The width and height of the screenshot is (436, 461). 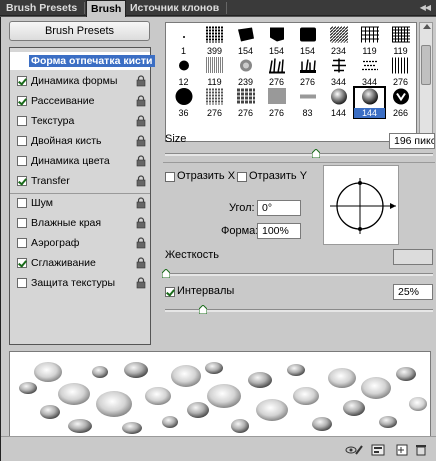 What do you see at coordinates (80, 141) in the screenshot?
I see `option-dual-brush: Двойная кисть` at bounding box center [80, 141].